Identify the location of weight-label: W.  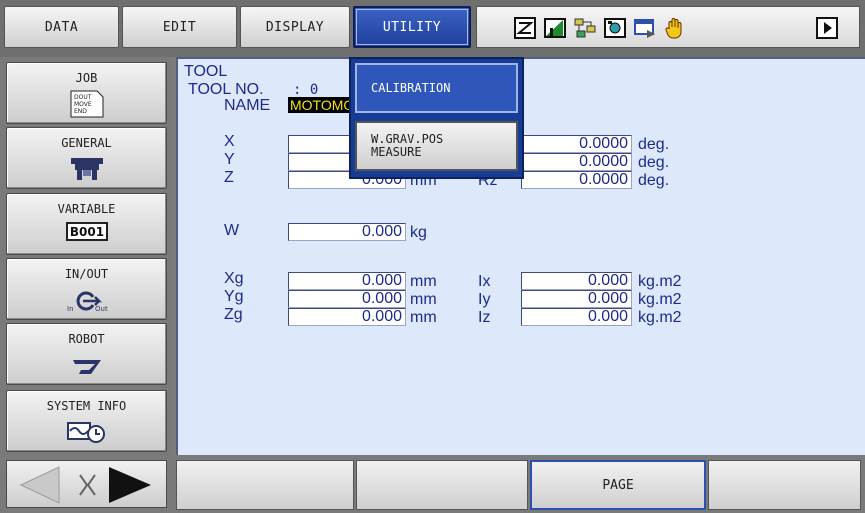
(232, 230).